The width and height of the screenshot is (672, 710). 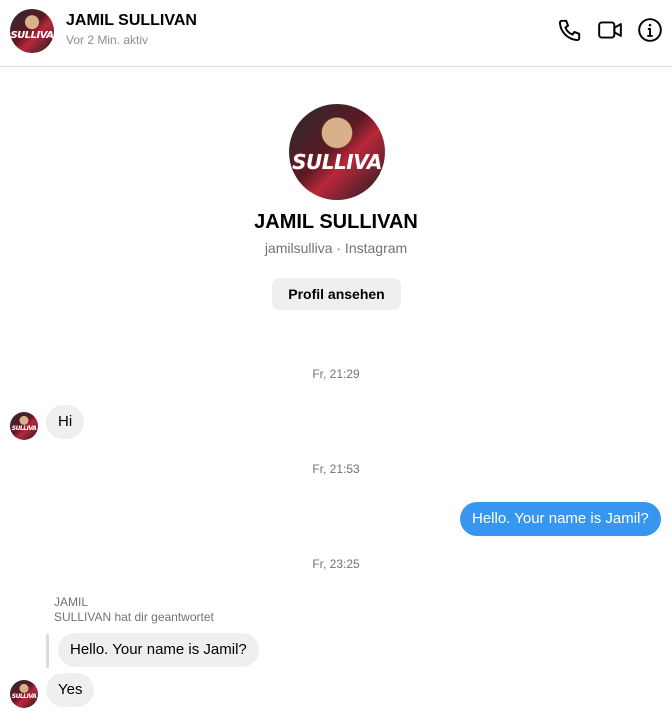 I want to click on quoted-message: Hello. Your name is Jamil?, so click(x=158, y=650).